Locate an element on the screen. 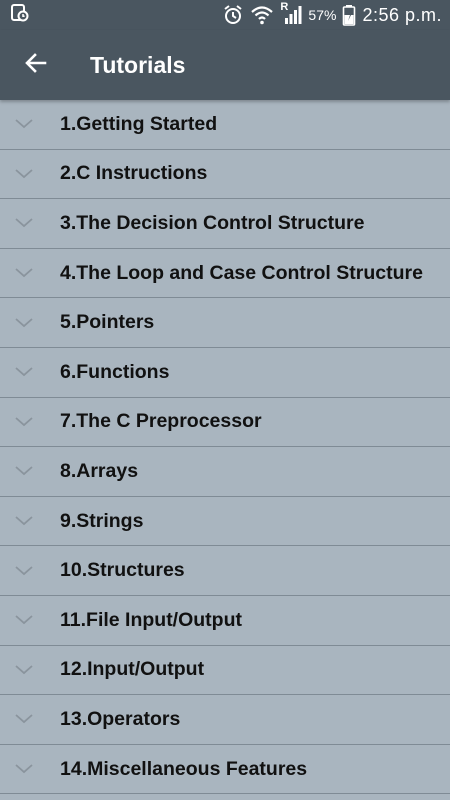 The height and width of the screenshot is (800, 450). list-item-label: 8.Arrays is located at coordinates (99, 470).